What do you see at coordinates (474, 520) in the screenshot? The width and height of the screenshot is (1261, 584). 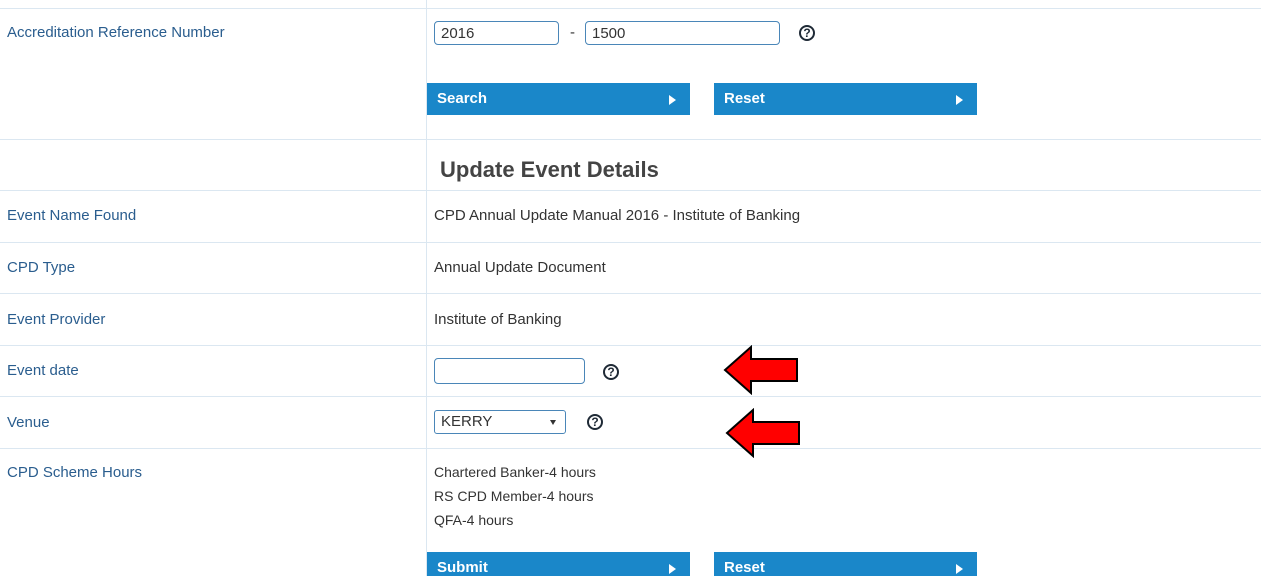 I see `list-item: QFA-4 hours` at bounding box center [474, 520].